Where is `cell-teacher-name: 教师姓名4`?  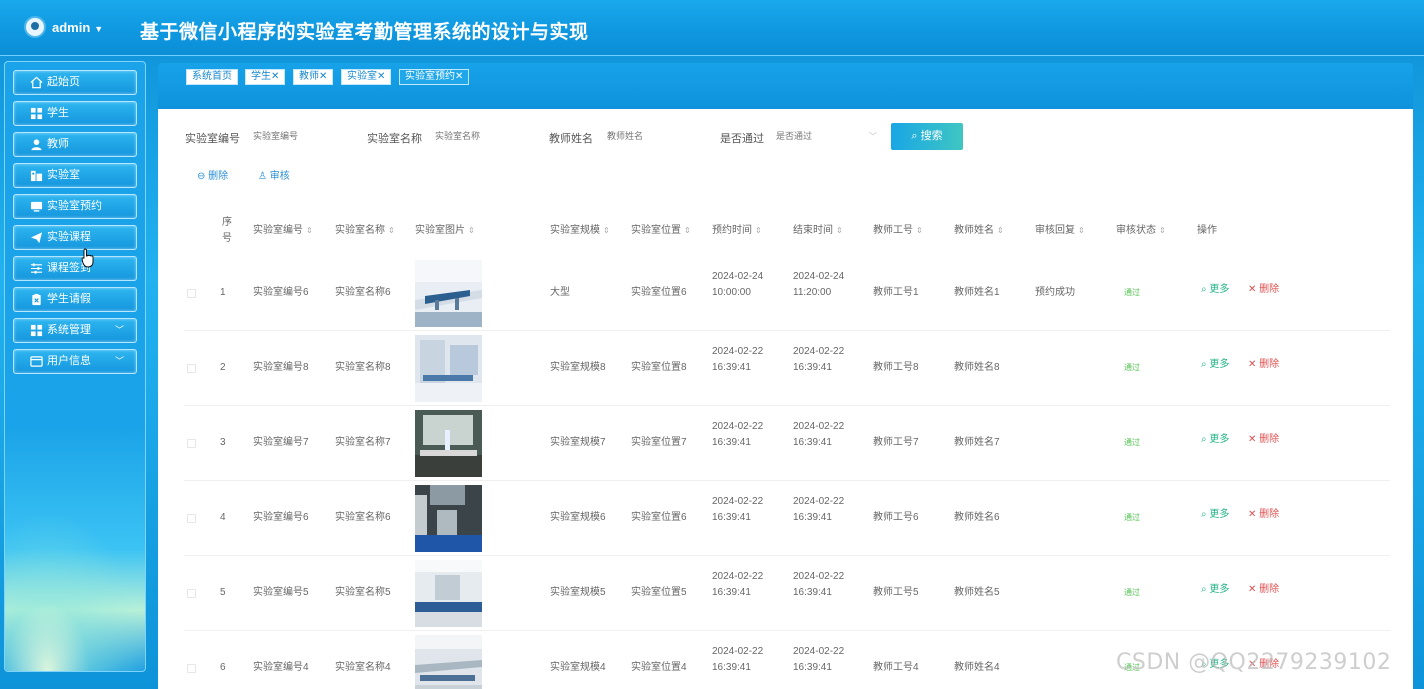 cell-teacher-name: 教师姓名4 is located at coordinates (977, 667).